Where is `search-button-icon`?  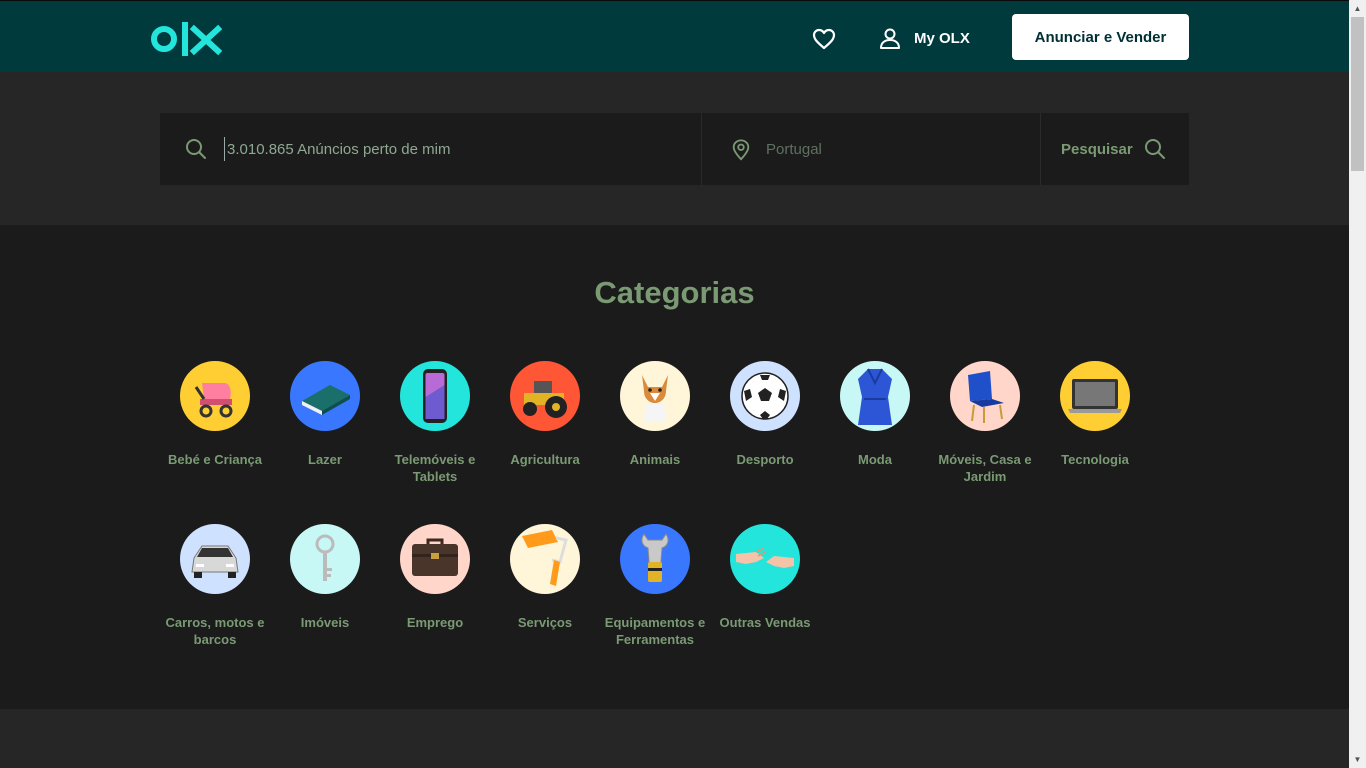
search-button-icon is located at coordinates (1154, 149).